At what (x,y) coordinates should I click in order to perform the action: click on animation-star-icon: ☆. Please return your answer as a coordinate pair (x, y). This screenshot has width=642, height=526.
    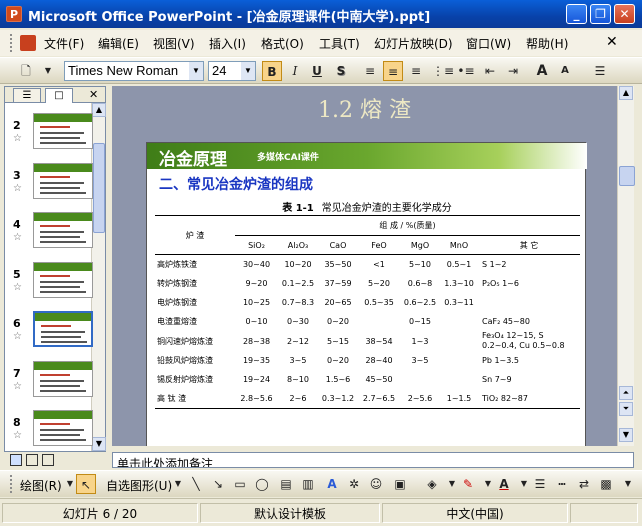
    Looking at the image, I should click on (17, 237).